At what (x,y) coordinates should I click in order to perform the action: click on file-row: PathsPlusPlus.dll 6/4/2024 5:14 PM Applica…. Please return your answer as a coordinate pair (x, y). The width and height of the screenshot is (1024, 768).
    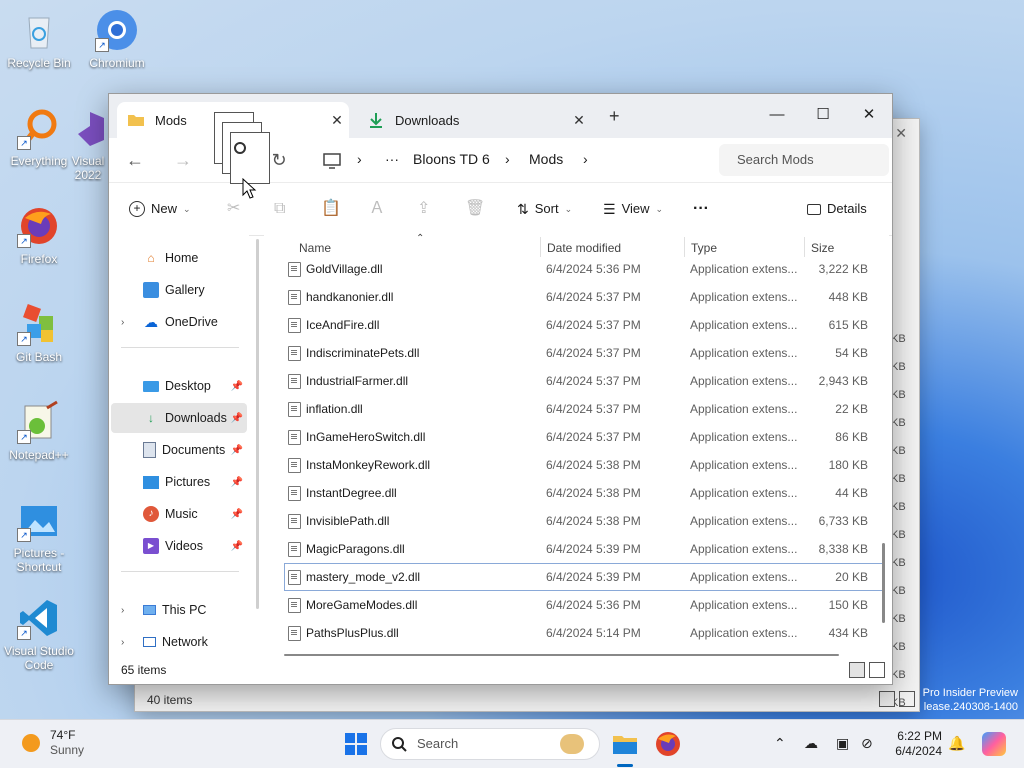
    Looking at the image, I should click on (584, 633).